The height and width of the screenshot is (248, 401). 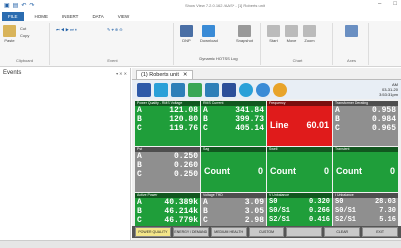 I want to click on zoom-icon, so click(x=309, y=31).